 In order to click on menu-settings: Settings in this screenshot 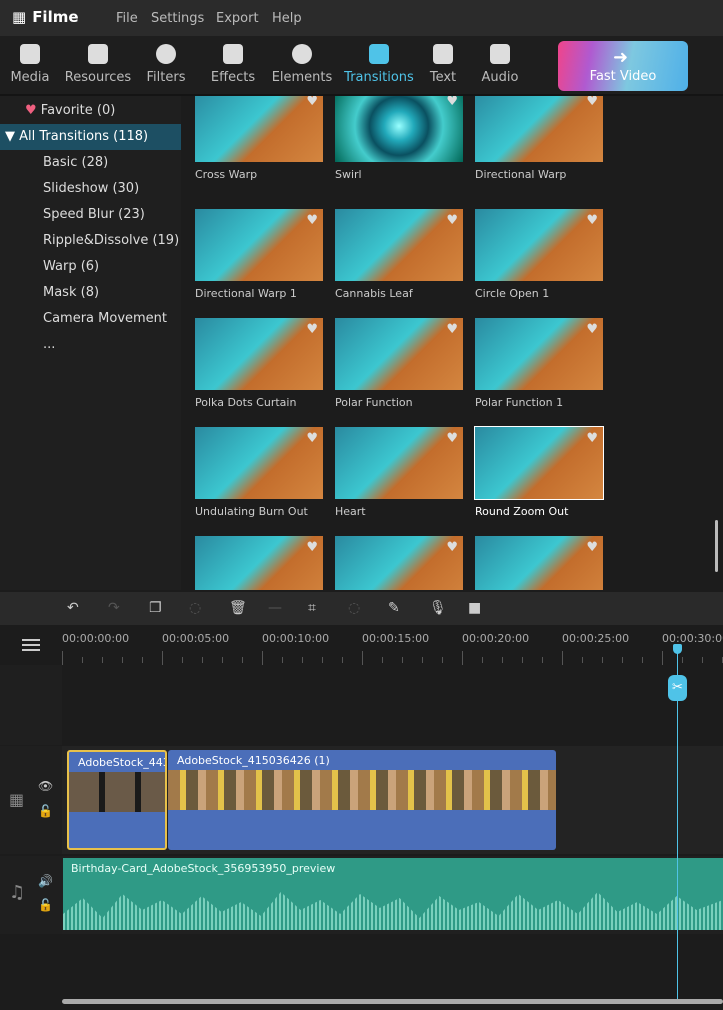, I will do `click(177, 18)`.